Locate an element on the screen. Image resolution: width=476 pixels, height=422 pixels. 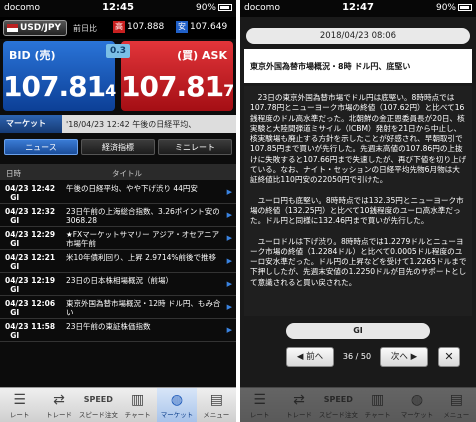
tab-economic-indicators: 経済指標 is located at coordinates (118, 147).